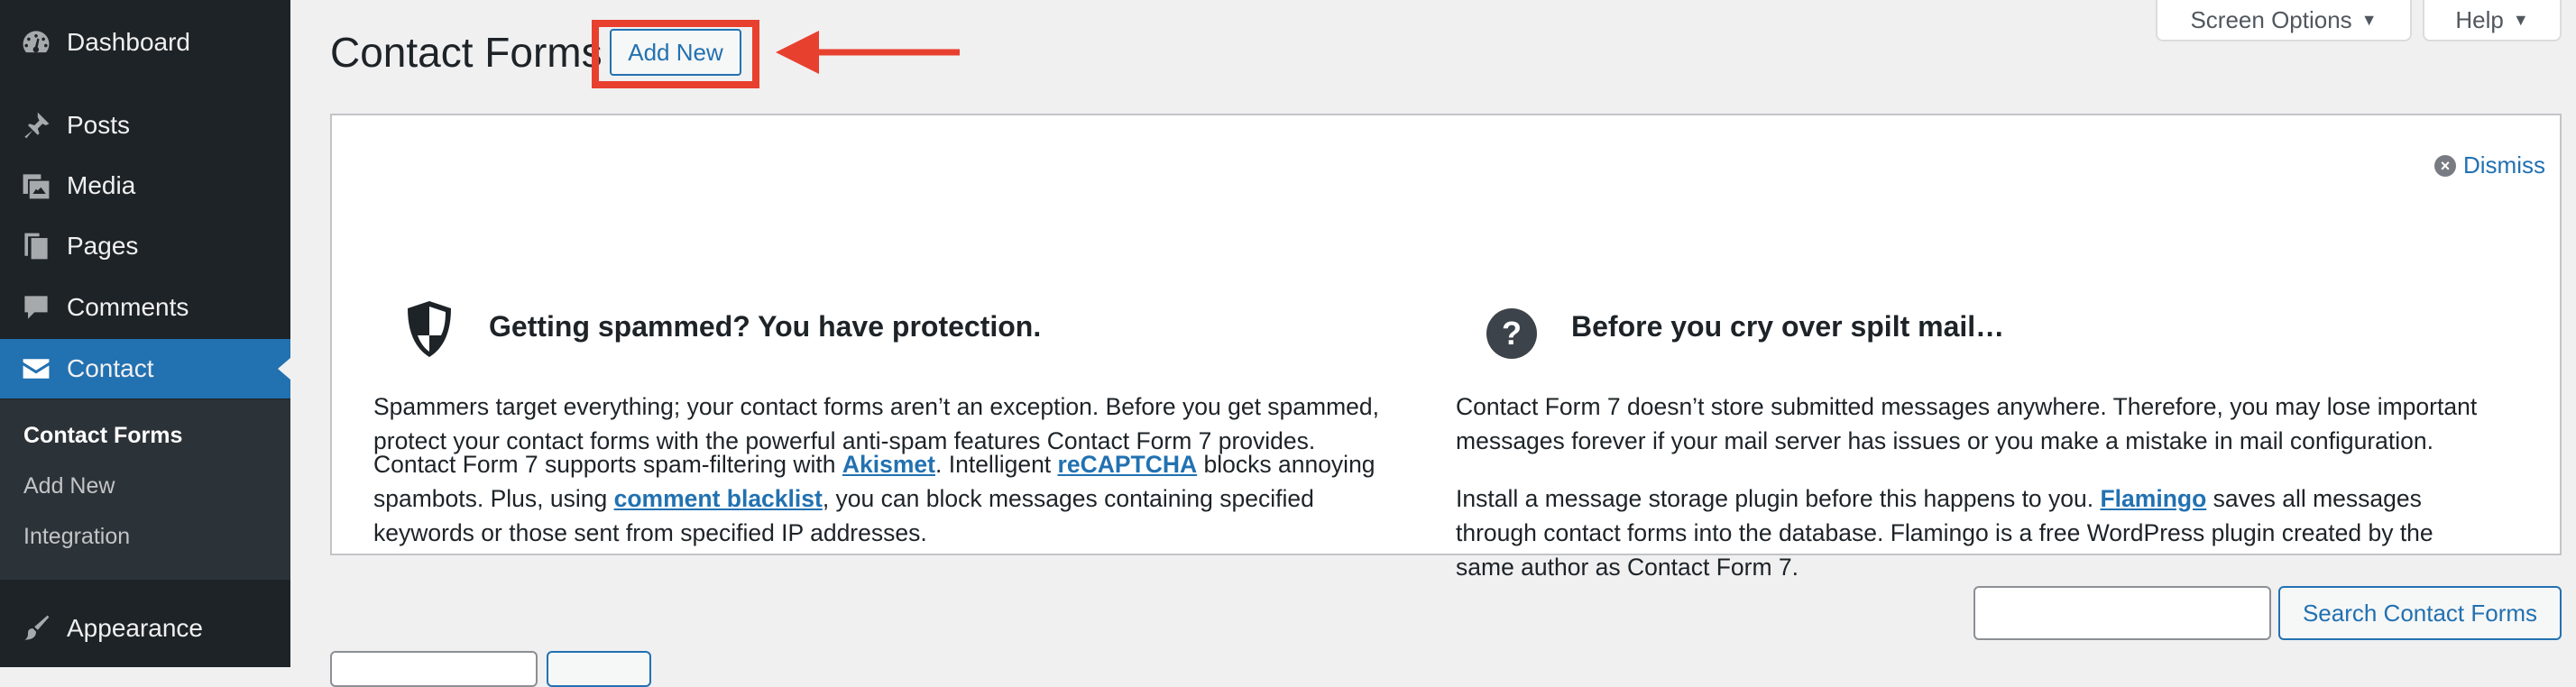  Describe the element at coordinates (128, 307) in the screenshot. I see `sidebar-item-label: Comments` at that location.